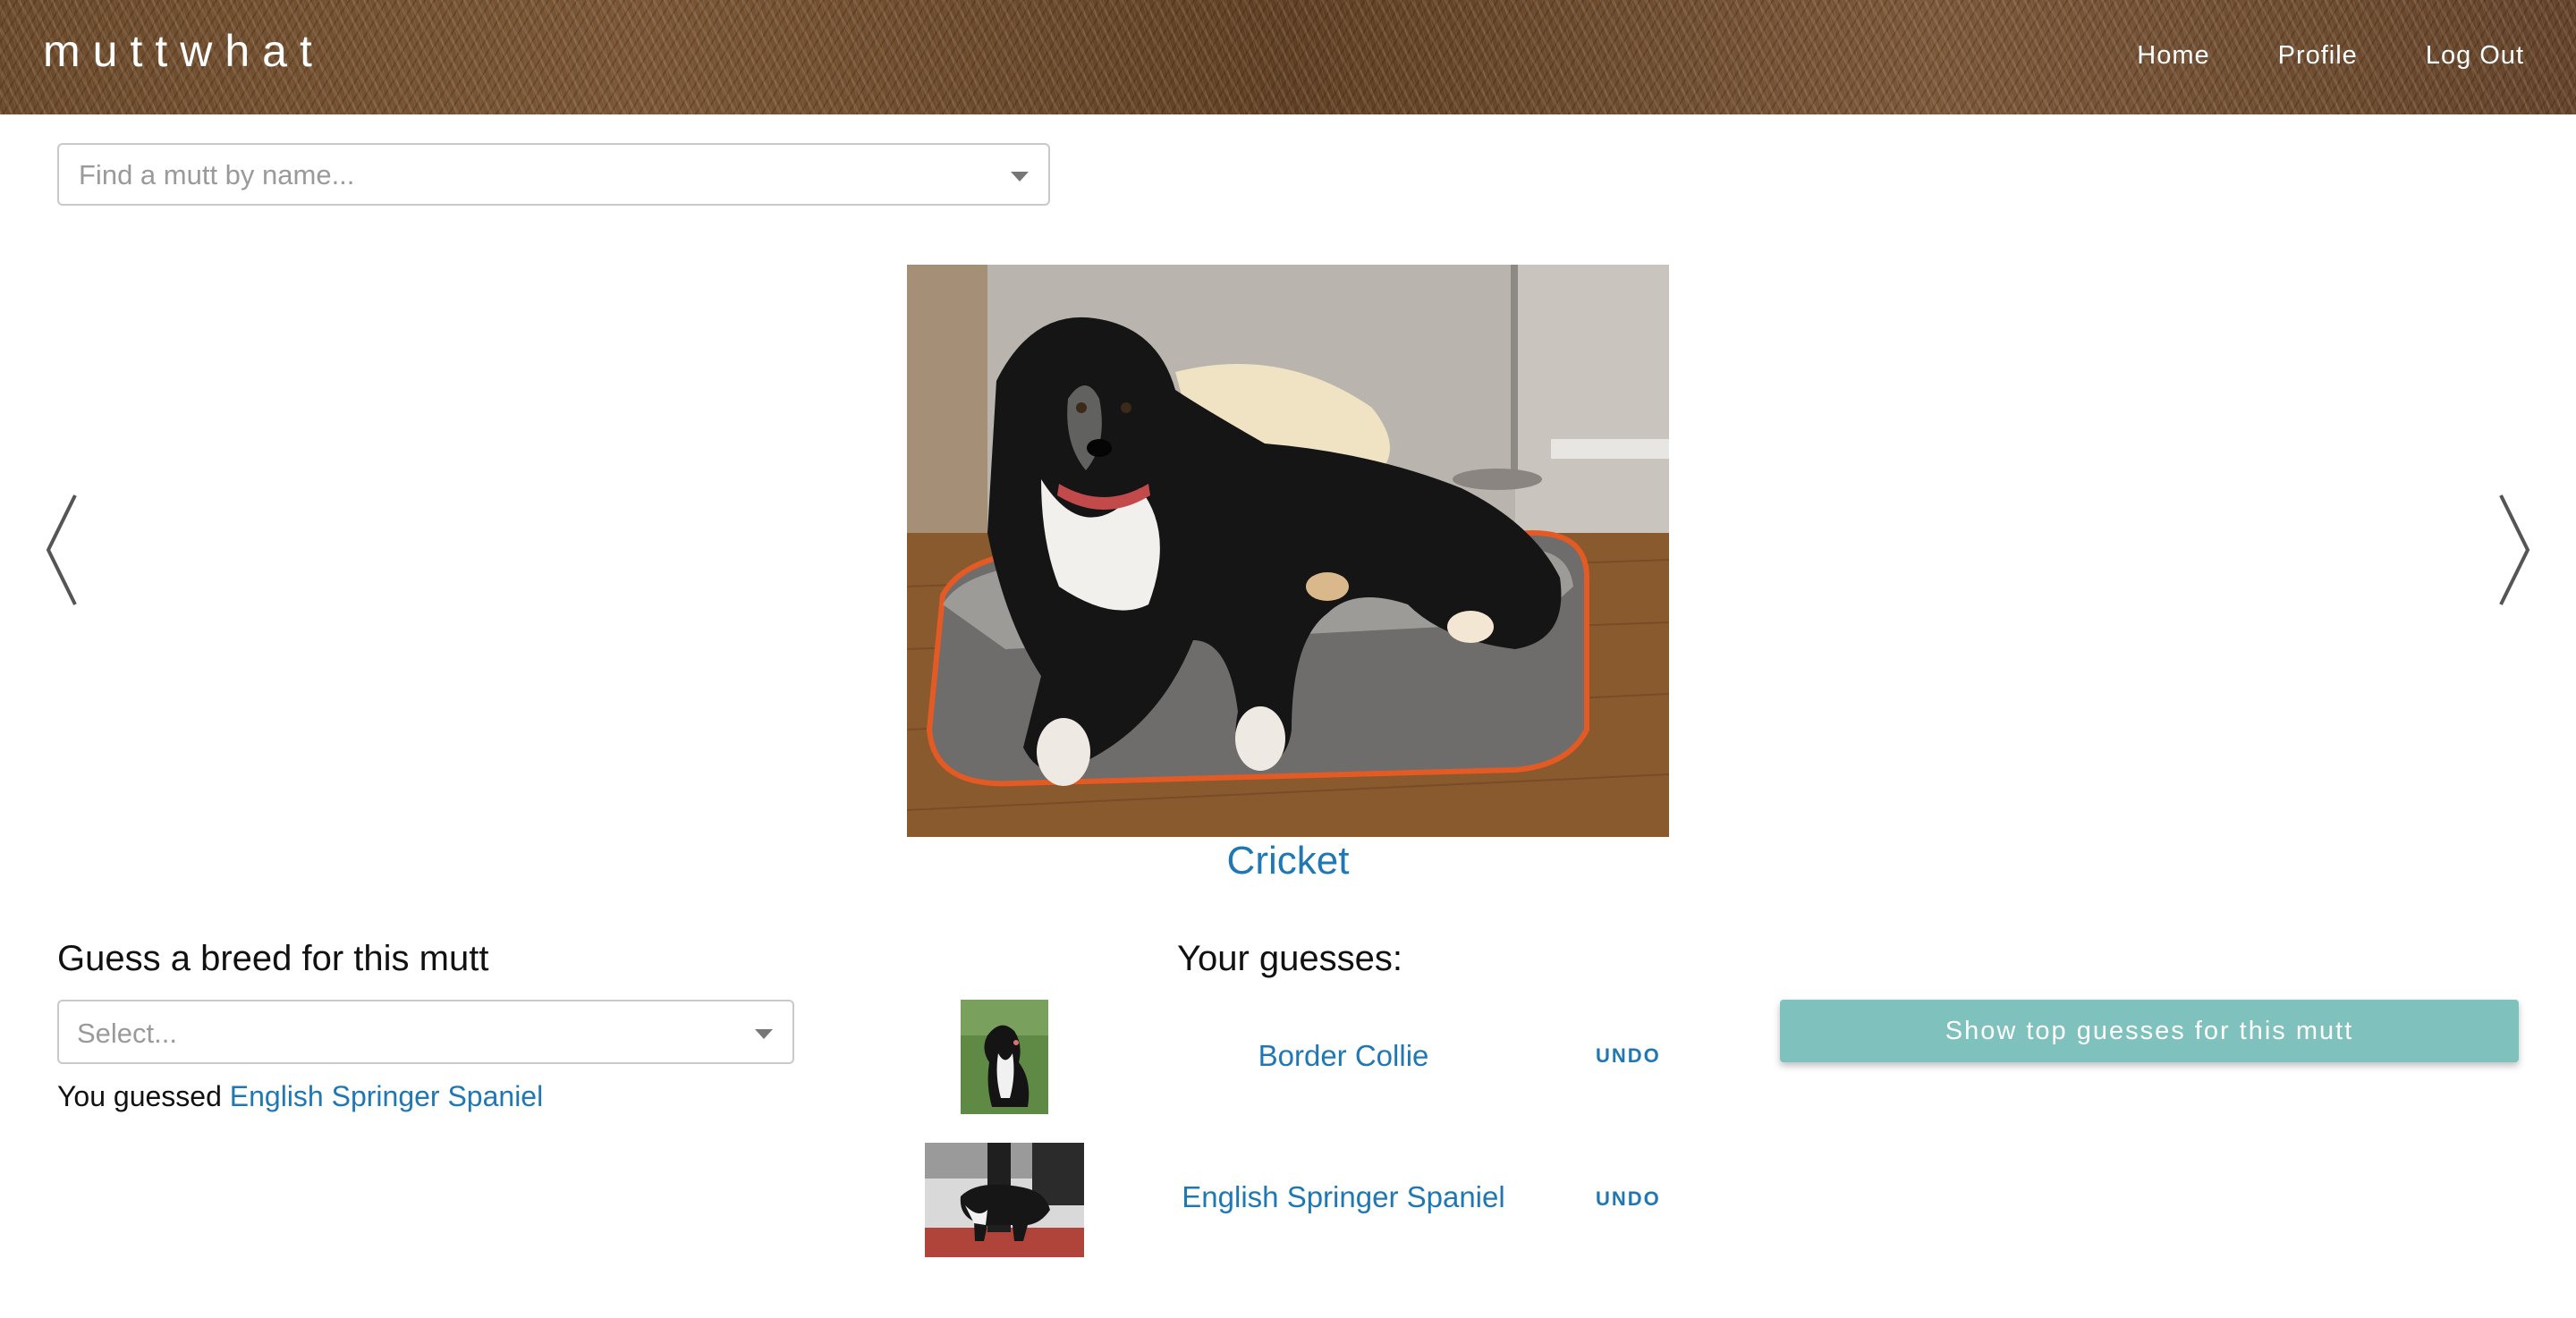 The height and width of the screenshot is (1318, 2576). I want to click on chevron-left-icon, so click(61, 550).